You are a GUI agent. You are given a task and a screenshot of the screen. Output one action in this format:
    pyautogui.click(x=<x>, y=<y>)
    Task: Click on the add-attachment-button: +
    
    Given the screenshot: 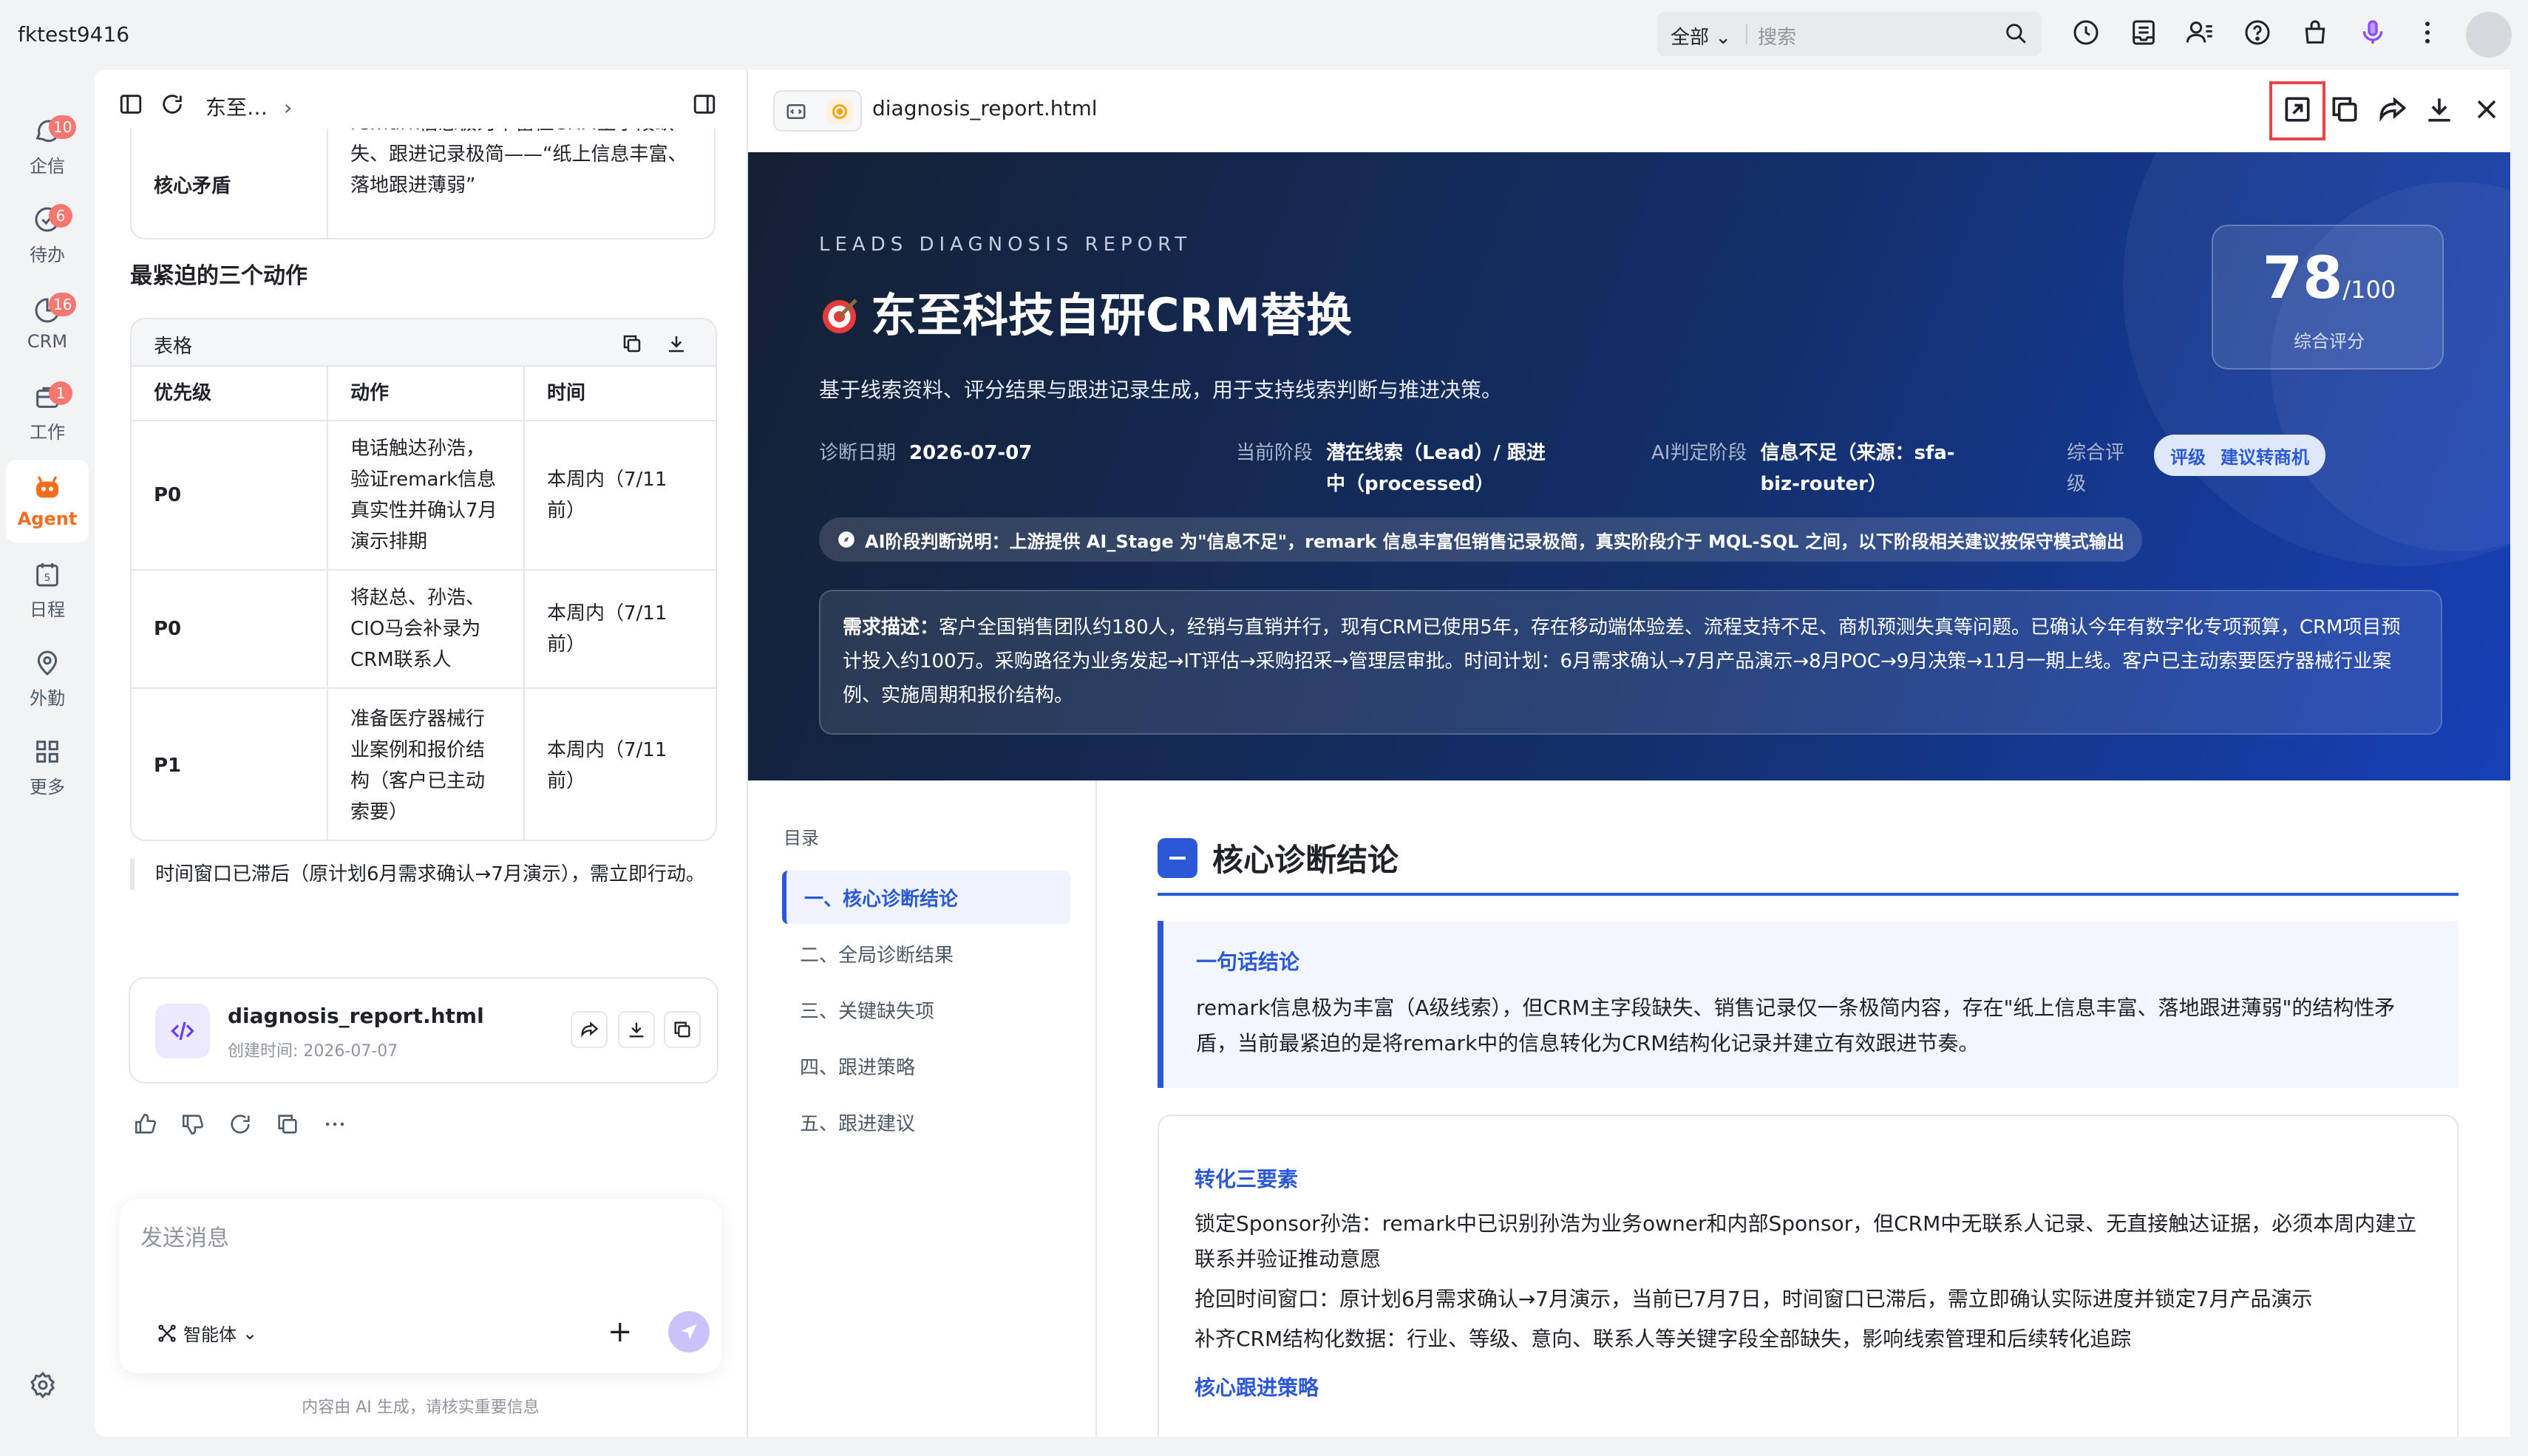 What is the action you would take?
    pyautogui.click(x=621, y=1332)
    